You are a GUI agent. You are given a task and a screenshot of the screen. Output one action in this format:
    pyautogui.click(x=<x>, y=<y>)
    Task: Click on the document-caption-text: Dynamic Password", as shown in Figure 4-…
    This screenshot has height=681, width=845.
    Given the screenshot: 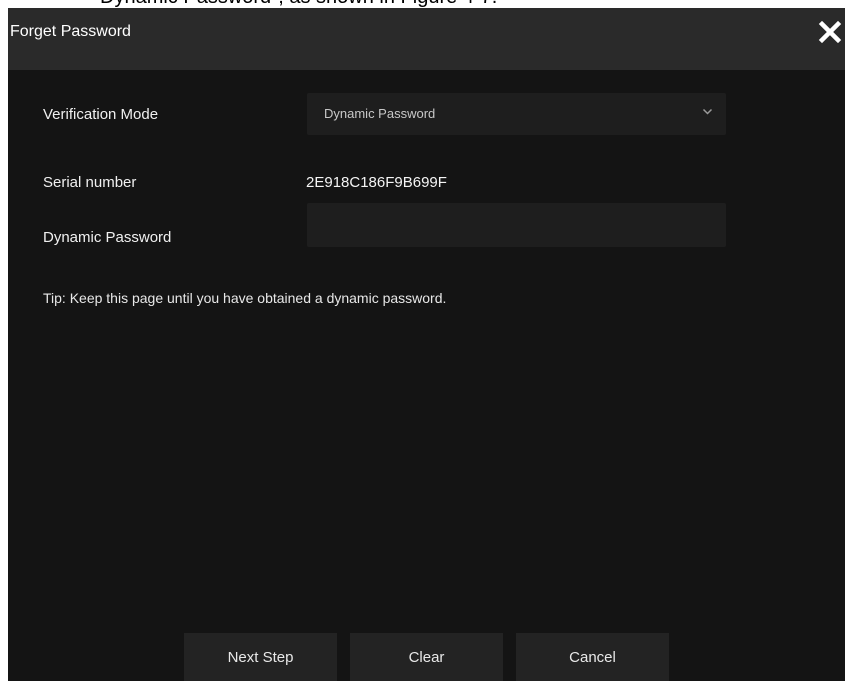 What is the action you would take?
    pyautogui.click(x=298, y=4)
    